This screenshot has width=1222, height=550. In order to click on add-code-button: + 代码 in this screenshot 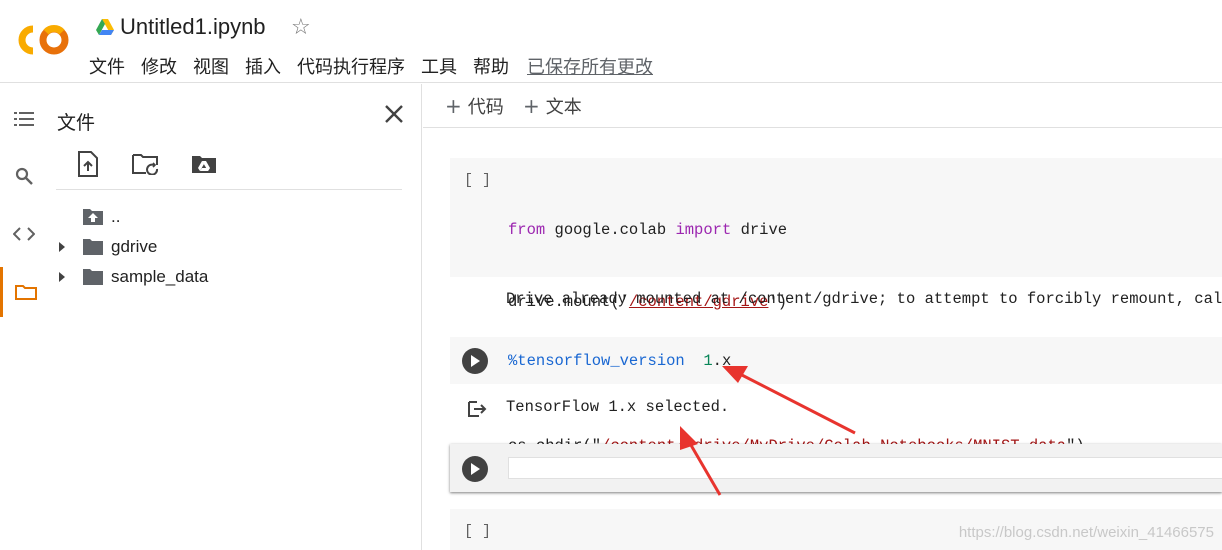, I will do `click(474, 106)`.